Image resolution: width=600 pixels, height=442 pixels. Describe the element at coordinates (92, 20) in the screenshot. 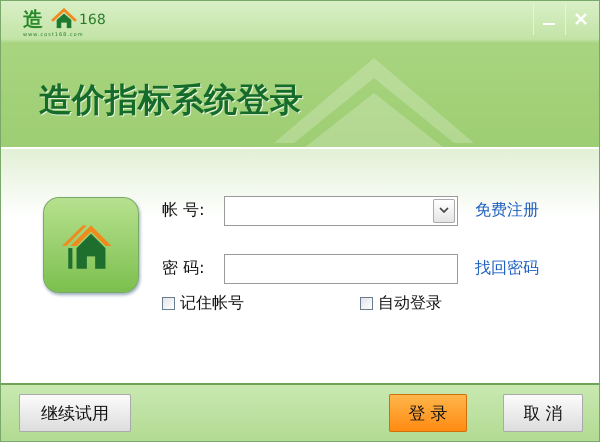

I see `logo-number: 168` at that location.